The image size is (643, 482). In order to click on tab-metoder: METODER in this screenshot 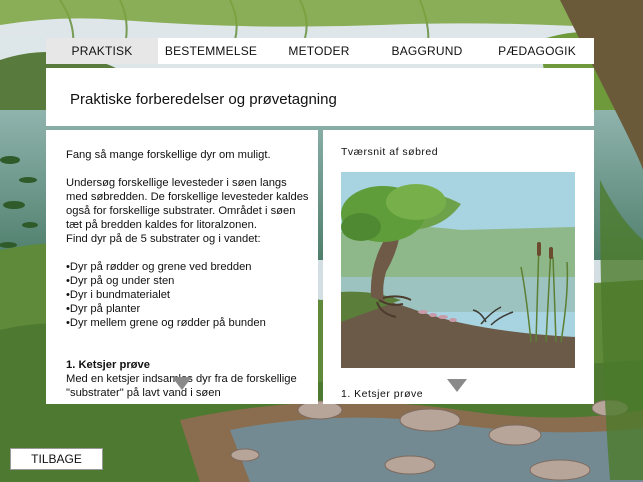, I will do `click(319, 51)`.